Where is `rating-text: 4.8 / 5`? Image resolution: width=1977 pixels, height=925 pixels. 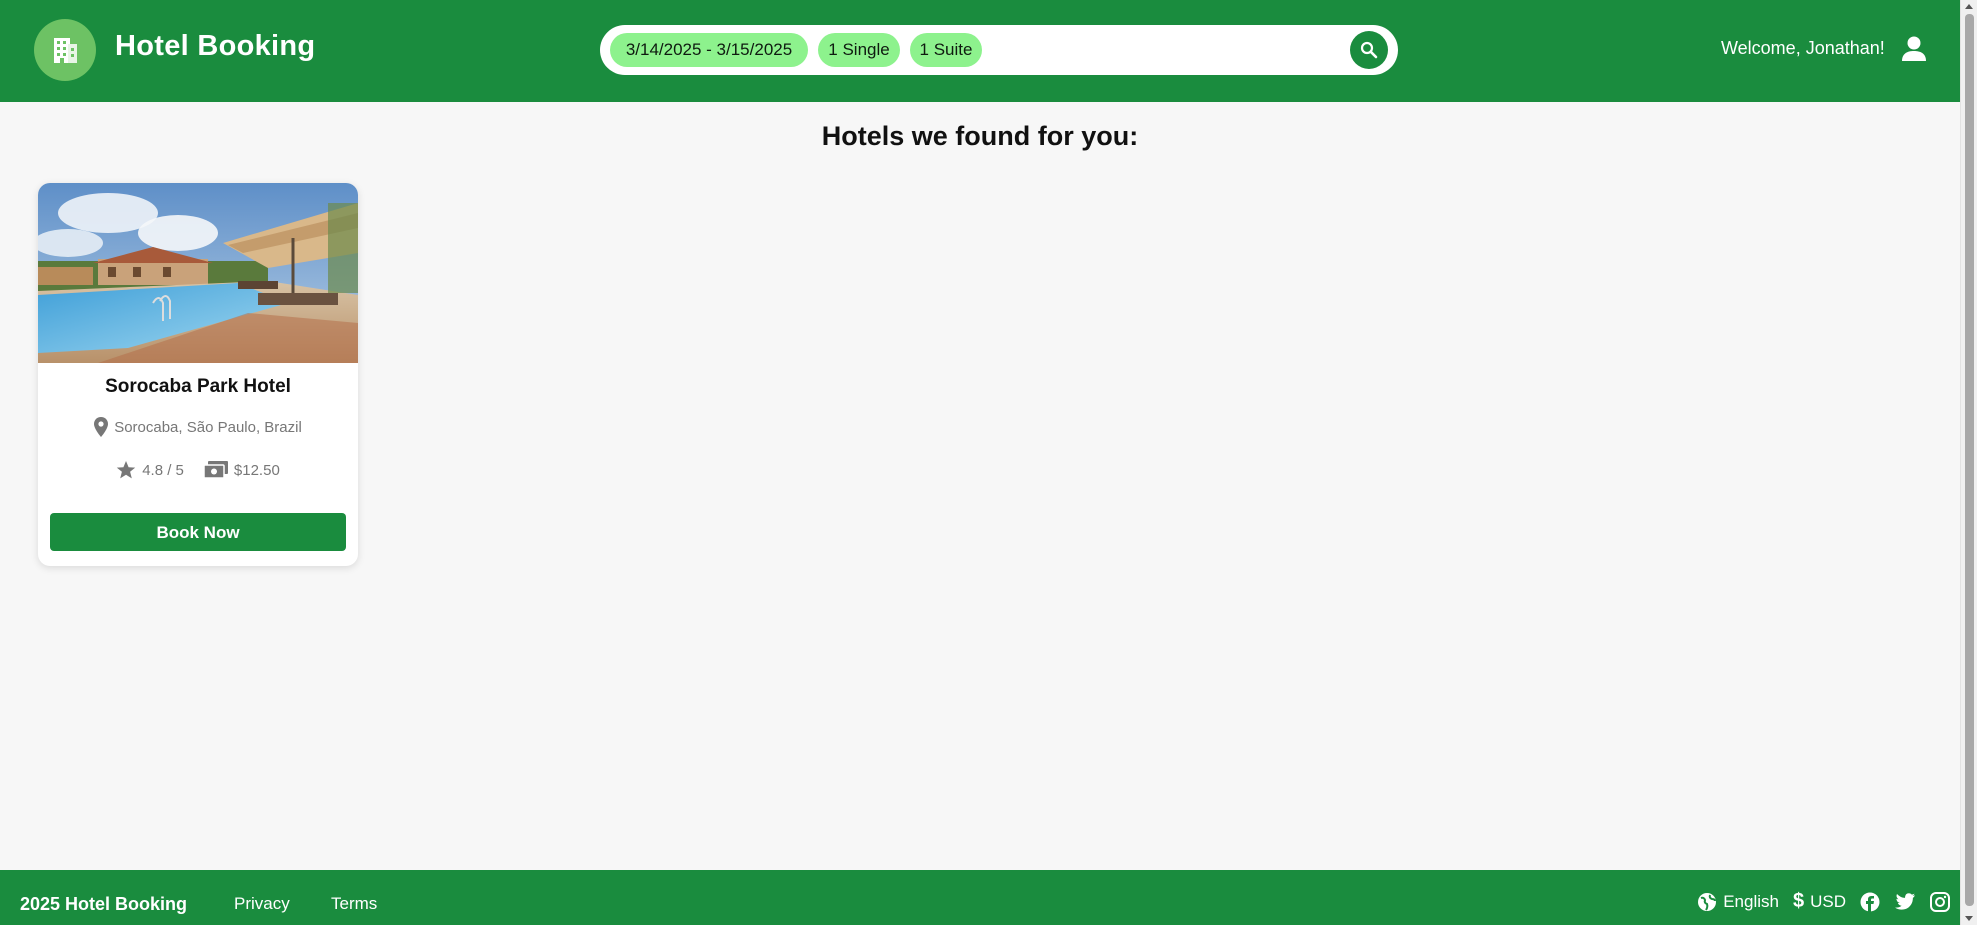
rating-text: 4.8 / 5 is located at coordinates (163, 470).